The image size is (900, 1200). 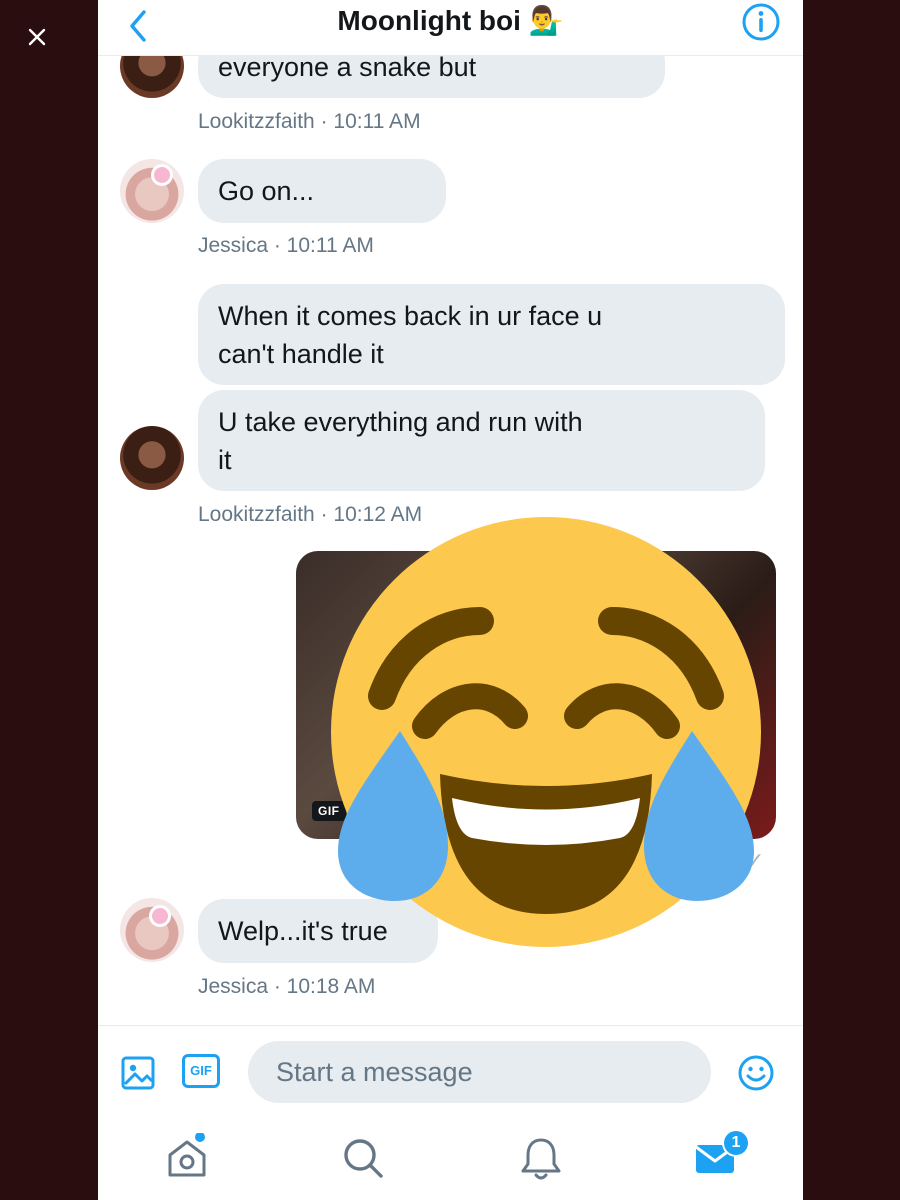 What do you see at coordinates (450, 20) in the screenshot?
I see `conversation-title: Moonlight boi 💁‍♂️` at bounding box center [450, 20].